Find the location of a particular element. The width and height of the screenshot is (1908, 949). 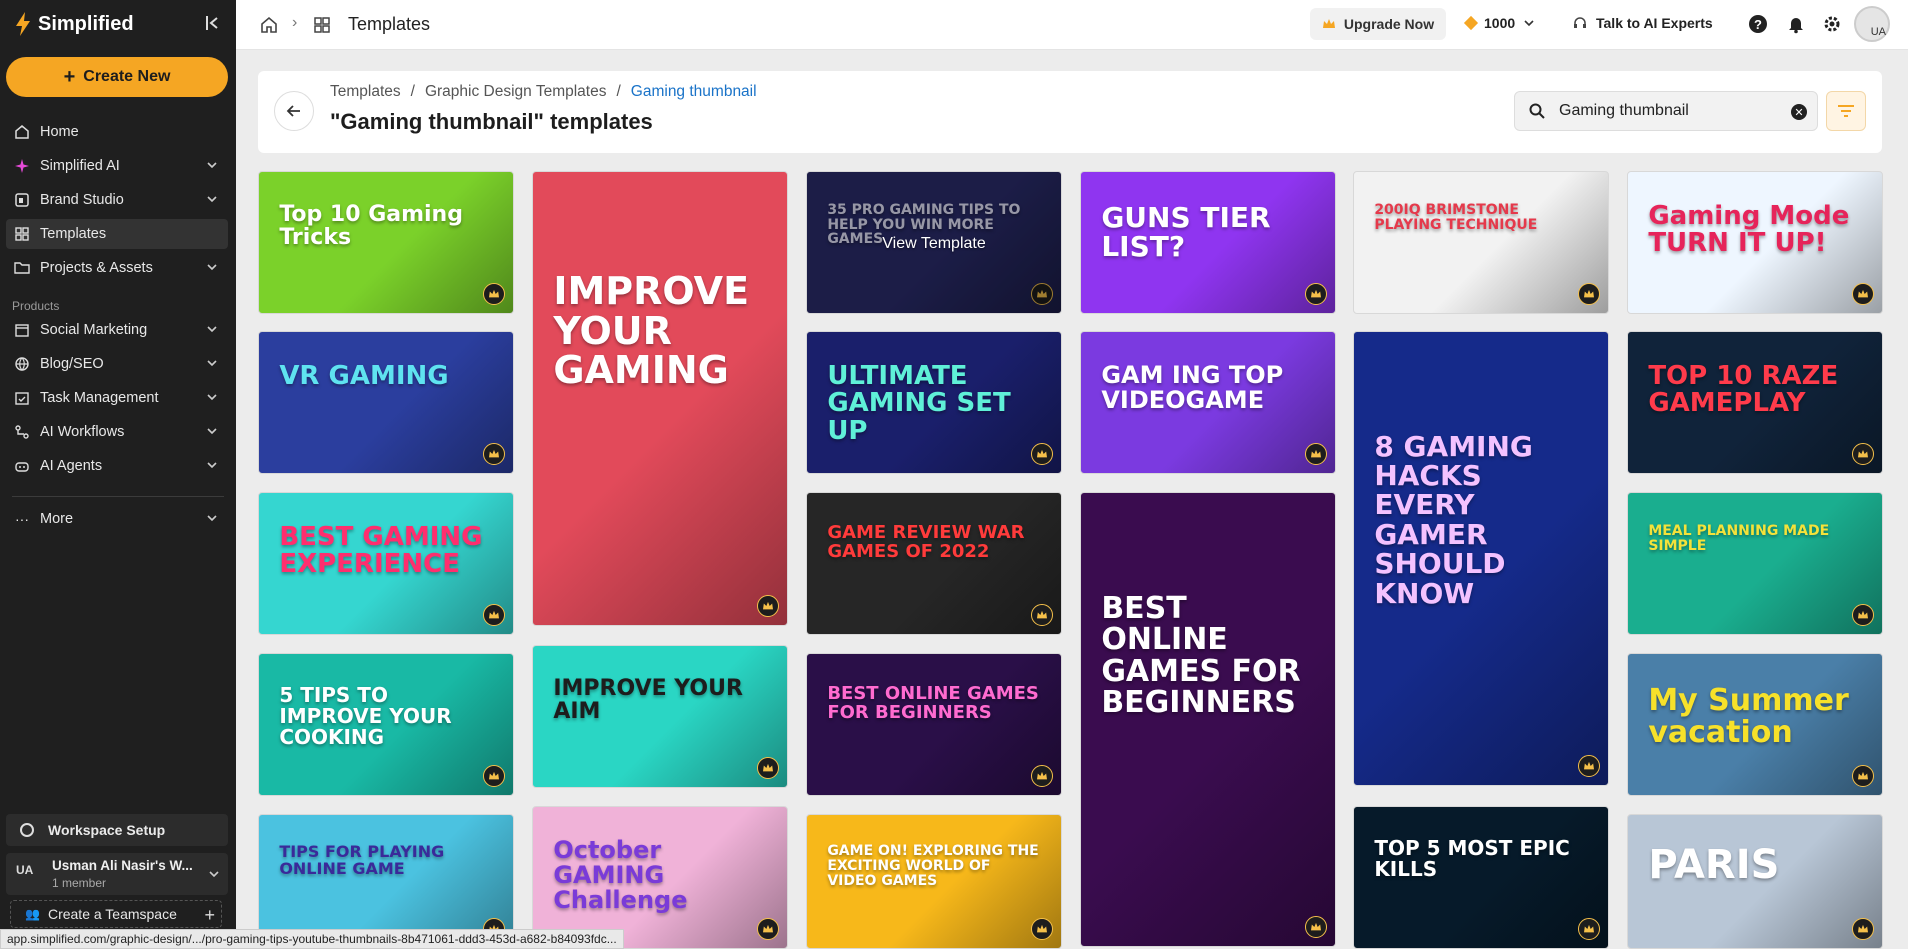

template-title: BEST ONLINE GAMES FOR BEGINNERS is located at coordinates (933, 703).